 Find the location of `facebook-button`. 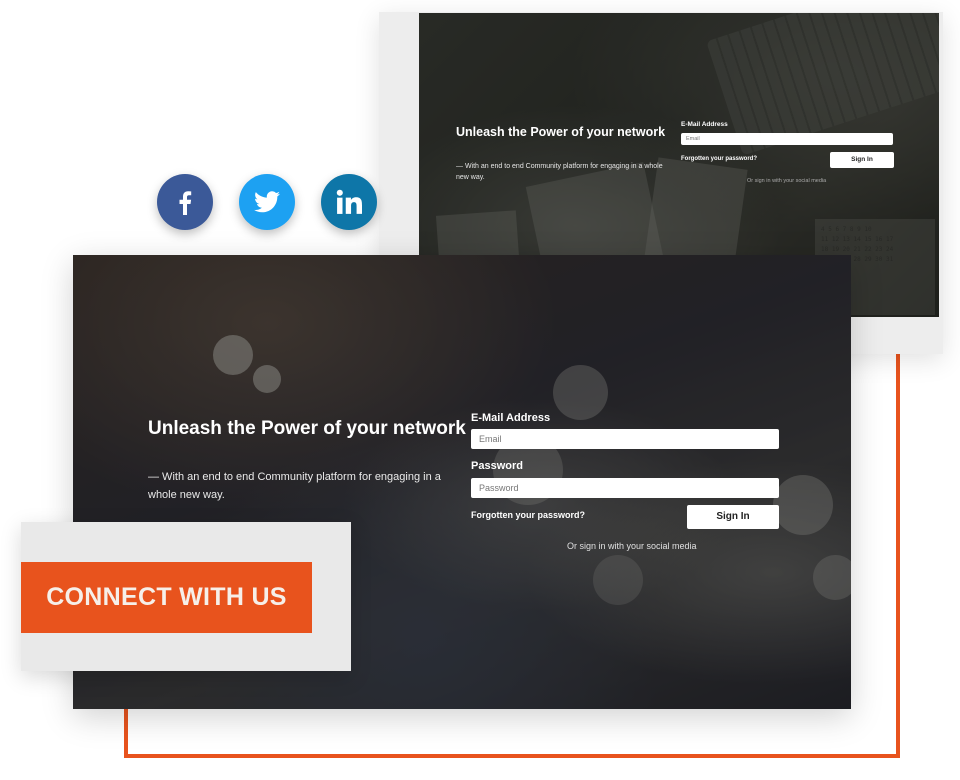

facebook-button is located at coordinates (185, 202).